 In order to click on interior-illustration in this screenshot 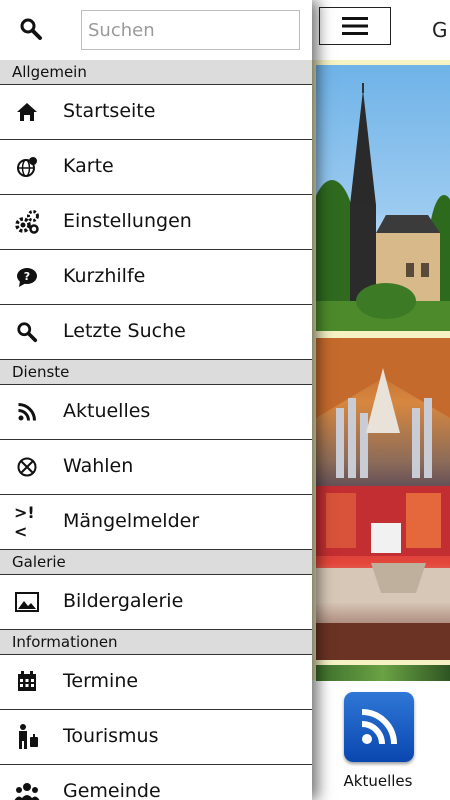, I will do `click(383, 499)`.